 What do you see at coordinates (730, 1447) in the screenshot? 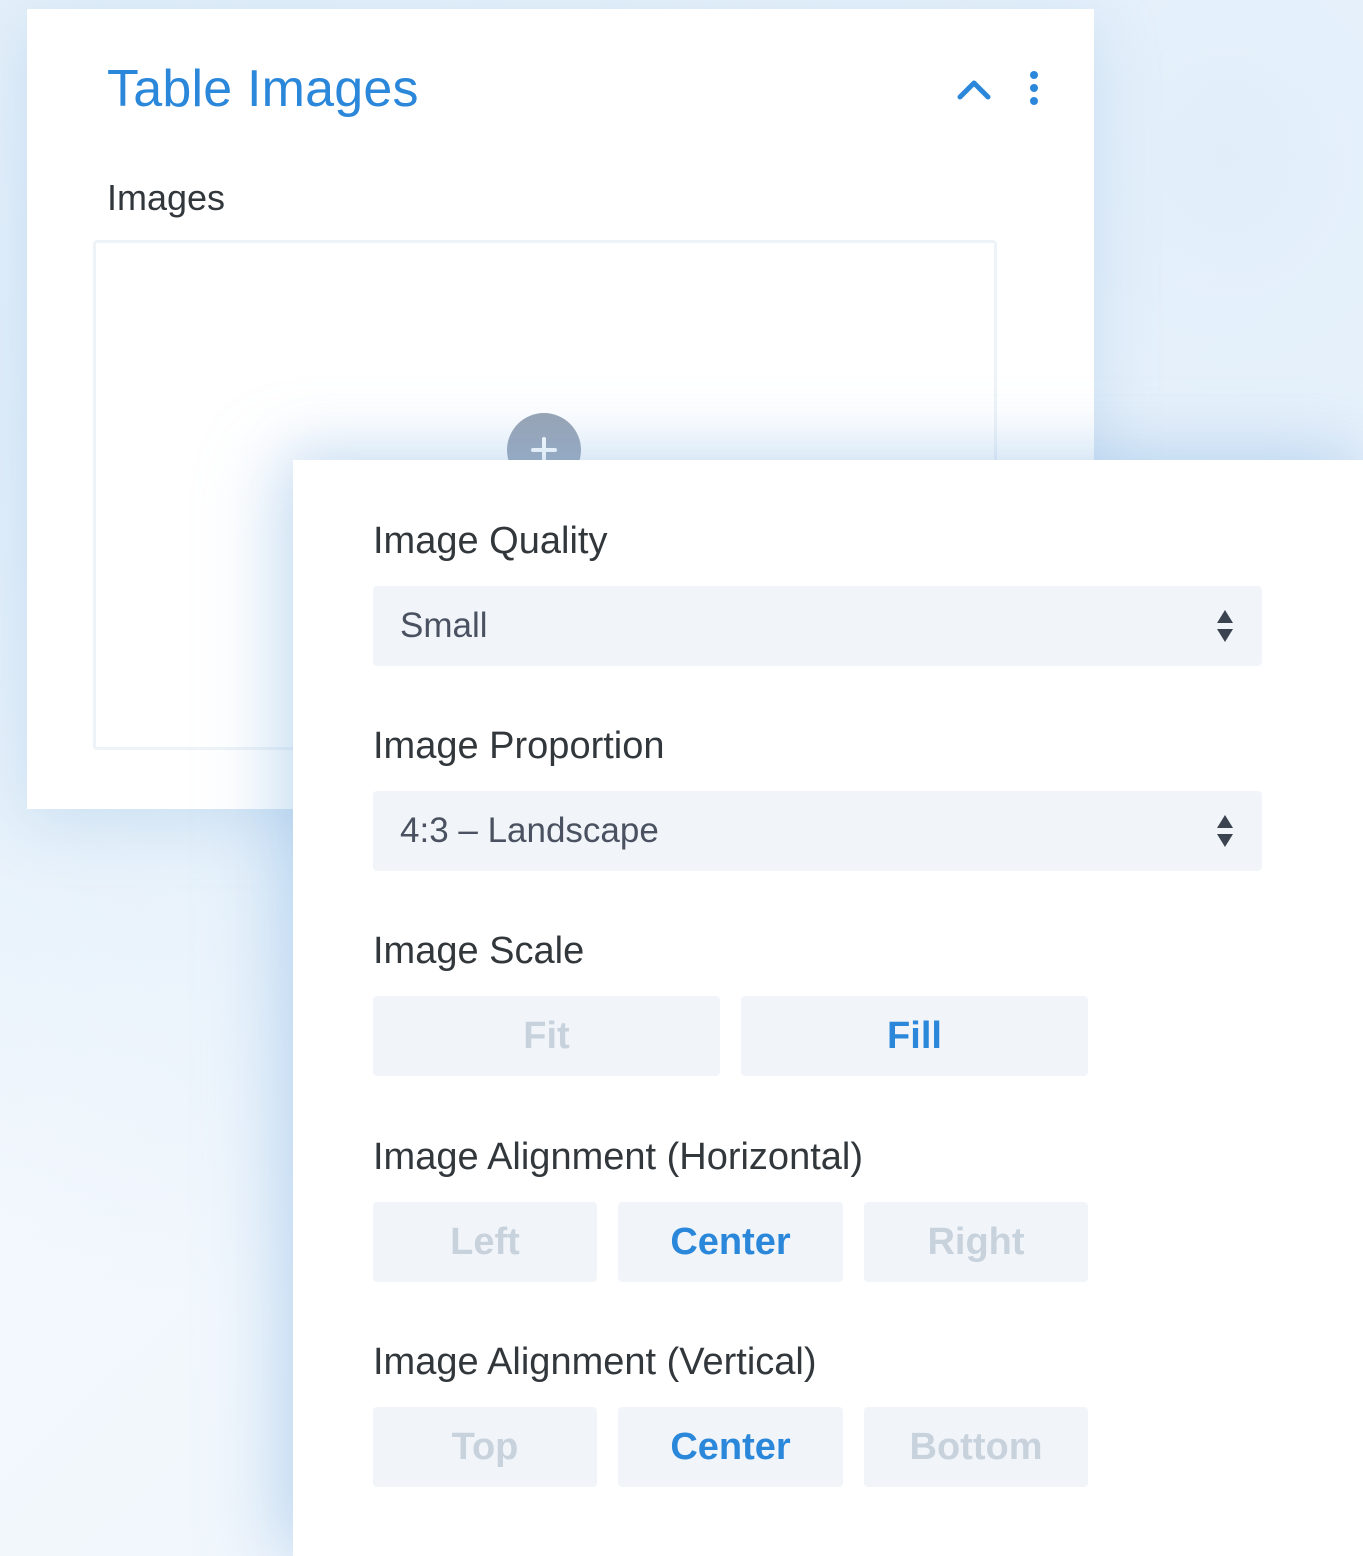
I see `align-v-center-button: Center` at bounding box center [730, 1447].